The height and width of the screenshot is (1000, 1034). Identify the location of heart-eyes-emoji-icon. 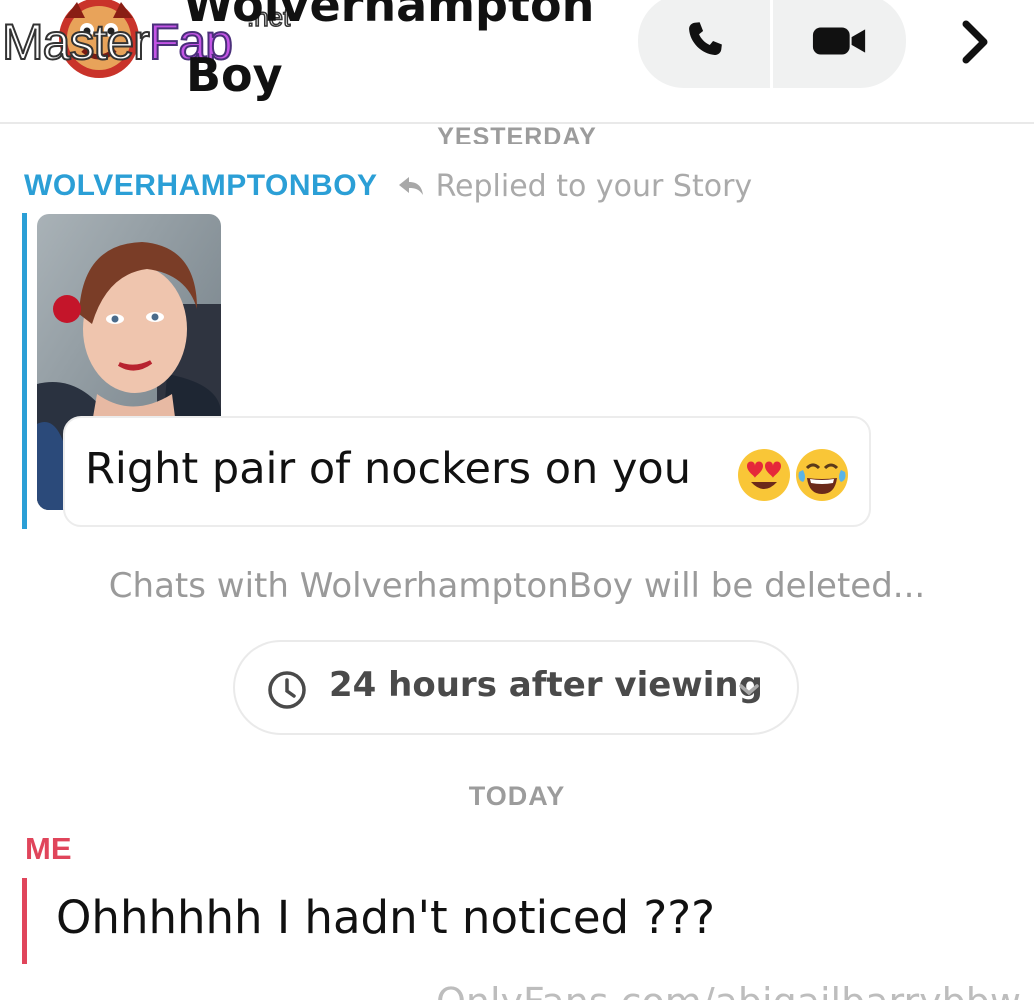
(764, 475).